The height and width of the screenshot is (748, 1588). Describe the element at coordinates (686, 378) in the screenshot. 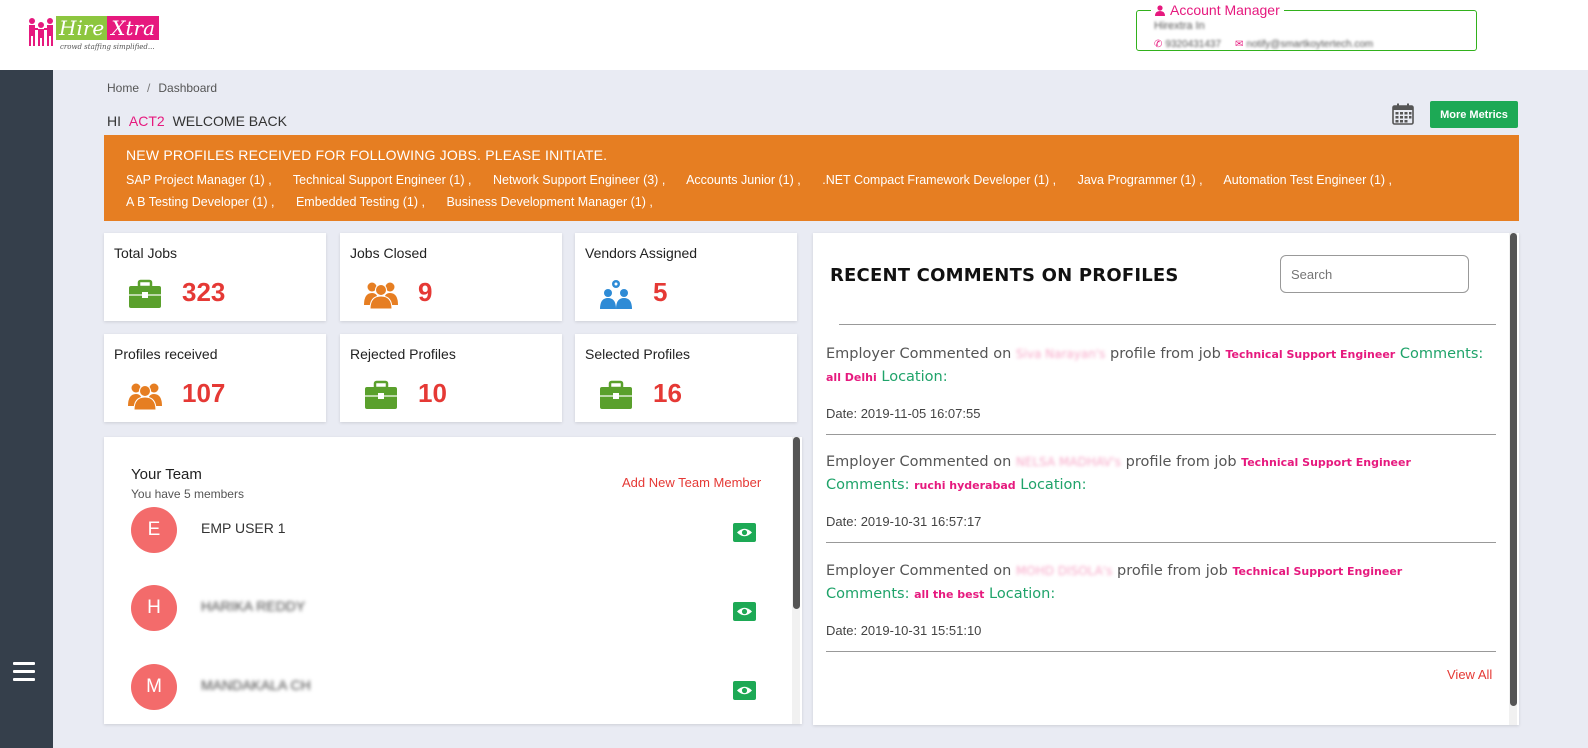

I see `stat-card-selected-profiles: Selected Profiles 16` at that location.